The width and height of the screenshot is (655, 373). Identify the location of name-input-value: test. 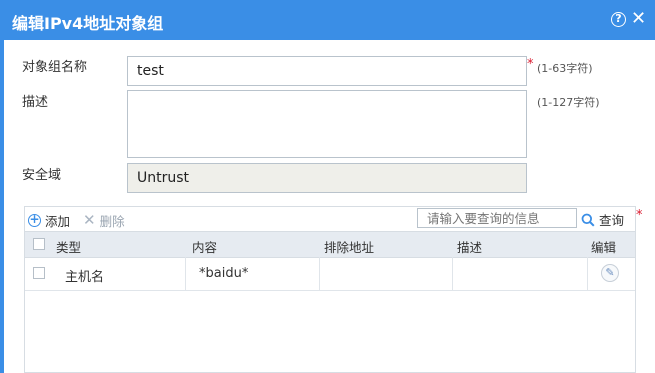
(150, 71).